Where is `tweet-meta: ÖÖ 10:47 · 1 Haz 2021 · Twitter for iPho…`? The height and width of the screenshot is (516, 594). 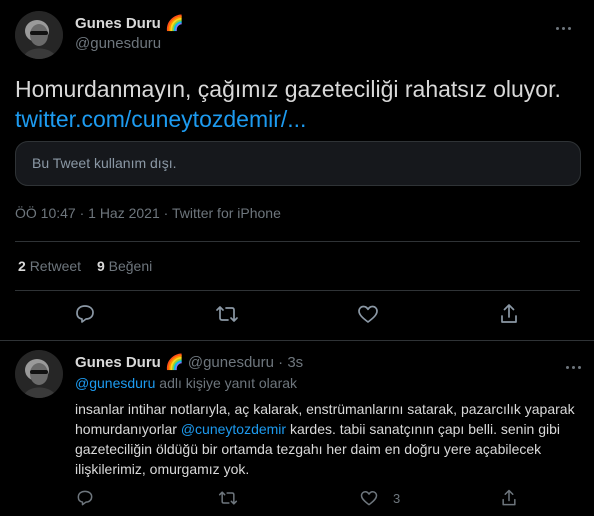
tweet-meta: ÖÖ 10:47 · 1 Haz 2021 · Twitter for iPho… is located at coordinates (148, 213).